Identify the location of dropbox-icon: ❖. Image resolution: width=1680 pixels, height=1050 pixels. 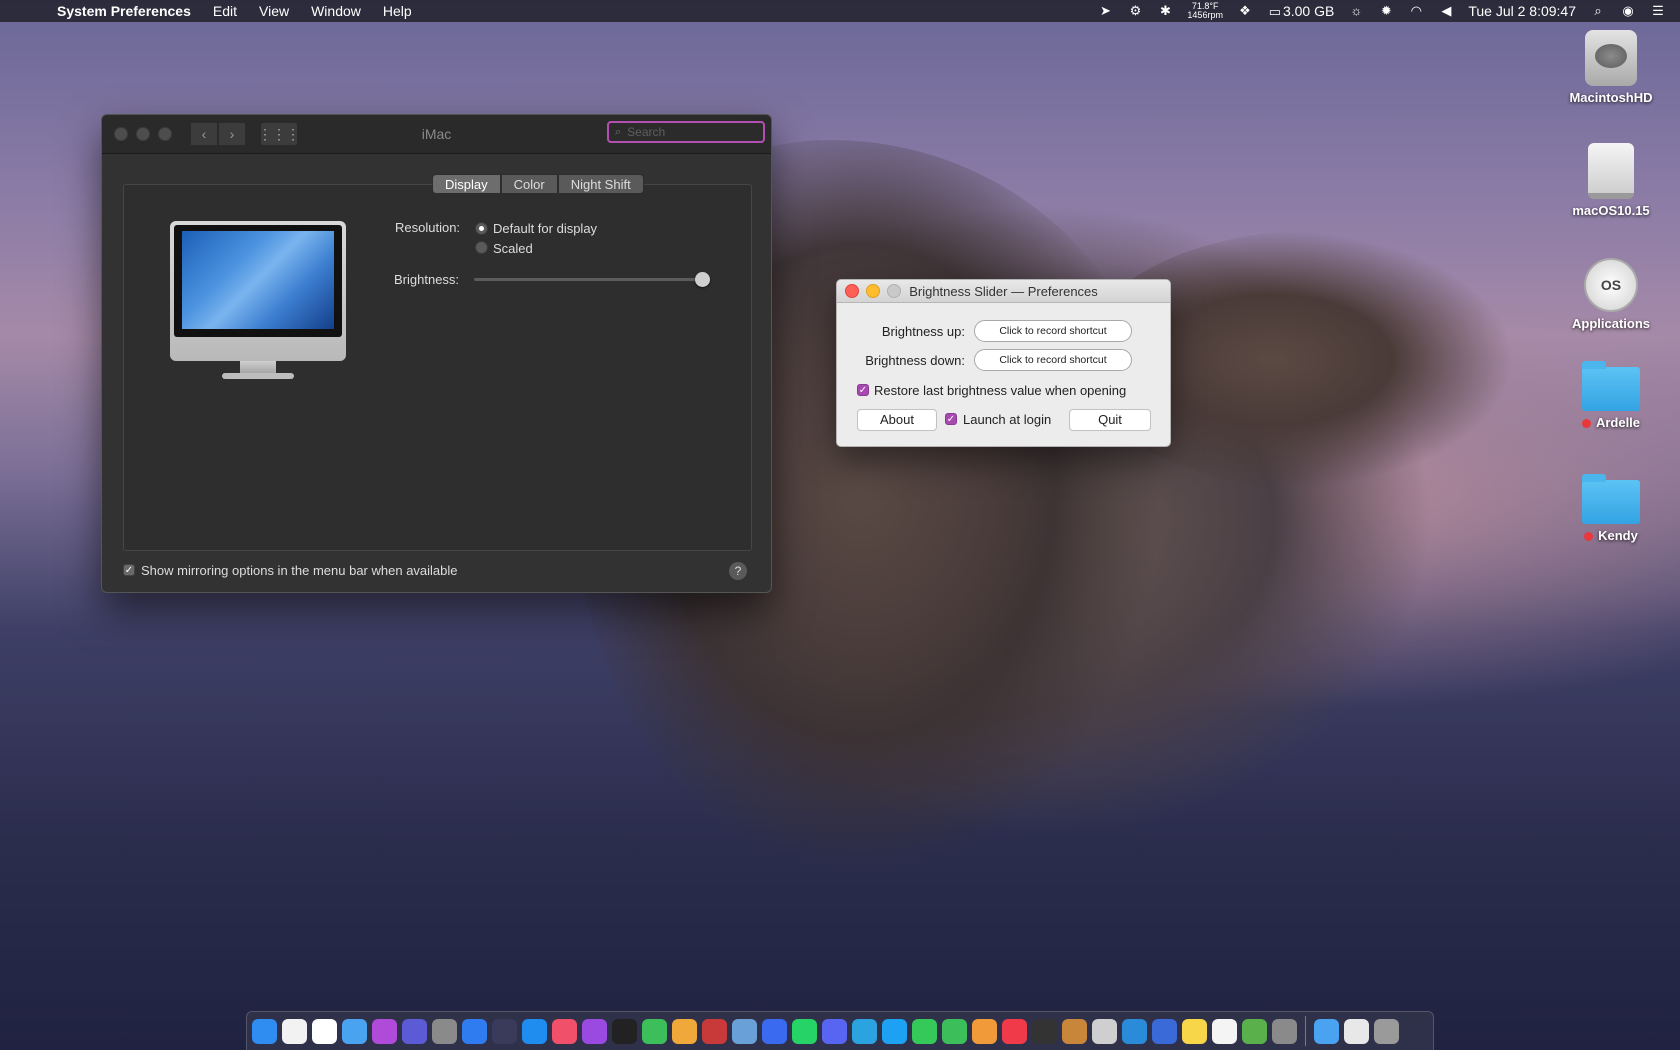
(1245, 11).